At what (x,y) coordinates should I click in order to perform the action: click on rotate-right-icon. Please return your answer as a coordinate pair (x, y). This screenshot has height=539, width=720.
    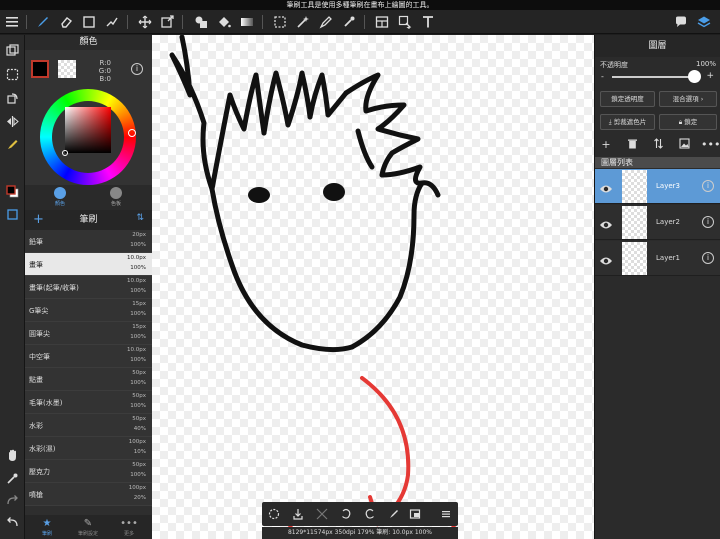
    Looking at the image, I should click on (370, 514).